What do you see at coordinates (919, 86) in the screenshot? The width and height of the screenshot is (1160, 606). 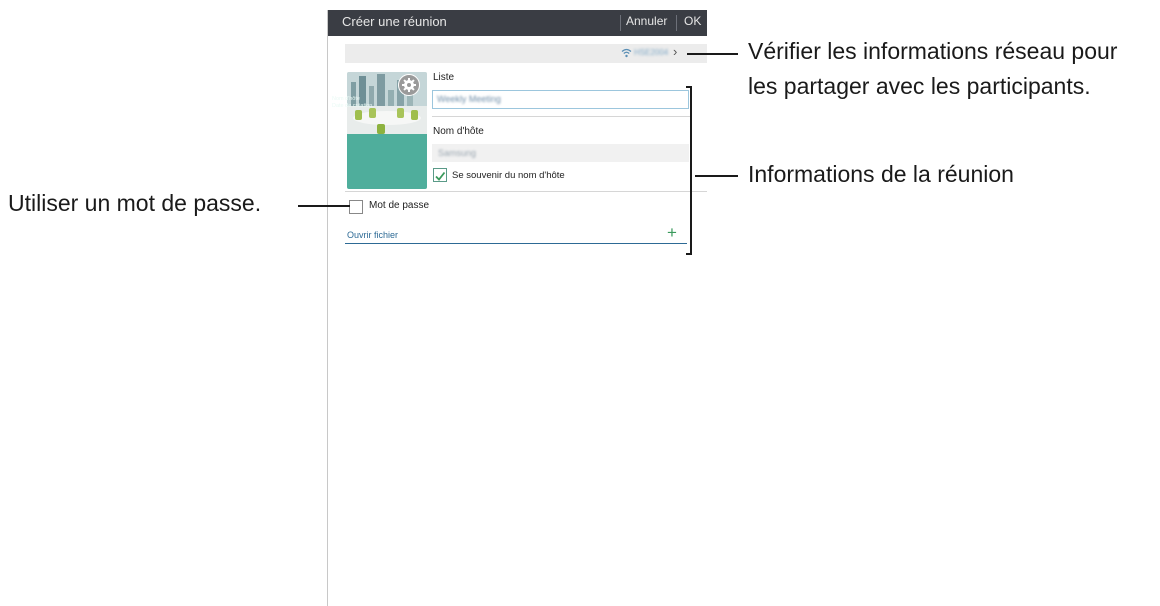 I see `callout-network-line2: les partager avec les participants.` at bounding box center [919, 86].